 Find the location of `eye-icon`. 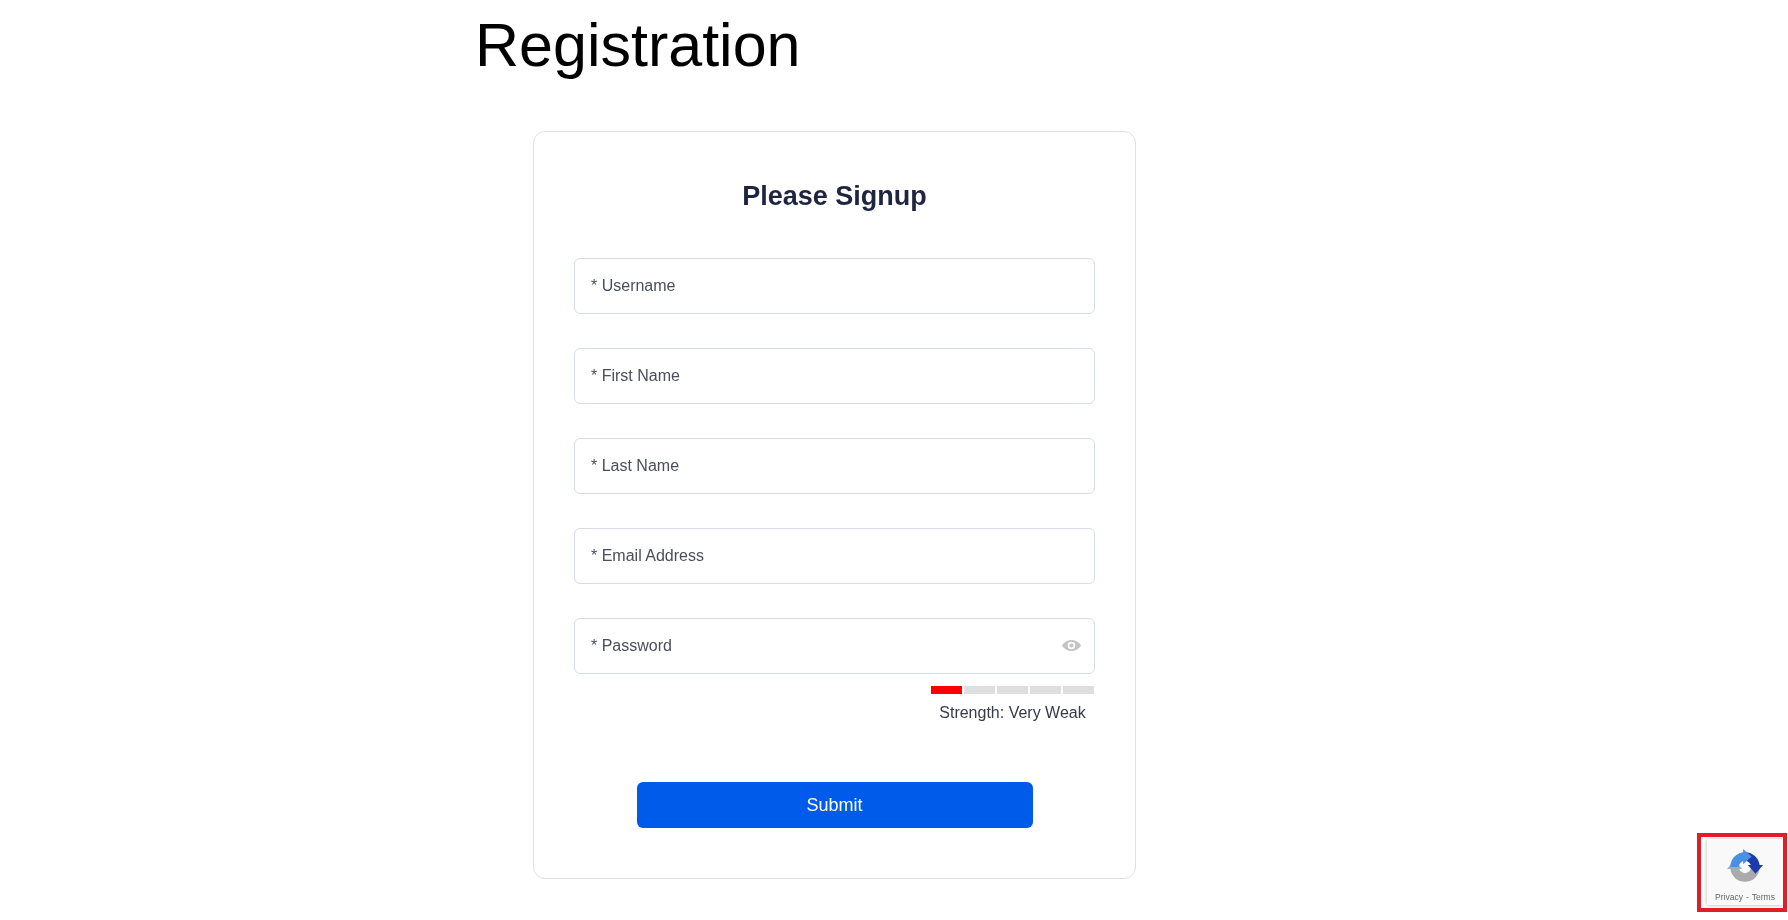

eye-icon is located at coordinates (1071, 645).